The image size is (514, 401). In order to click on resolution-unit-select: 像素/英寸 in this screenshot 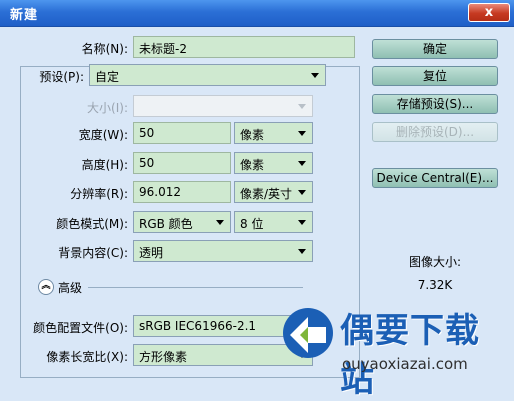, I will do `click(273, 192)`.